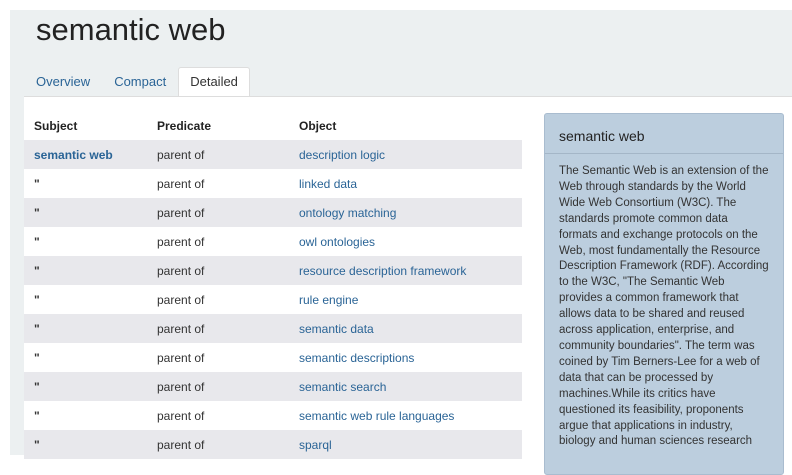 This screenshot has height=475, width=792. I want to click on table-row: " parent of linked data, so click(273, 183).